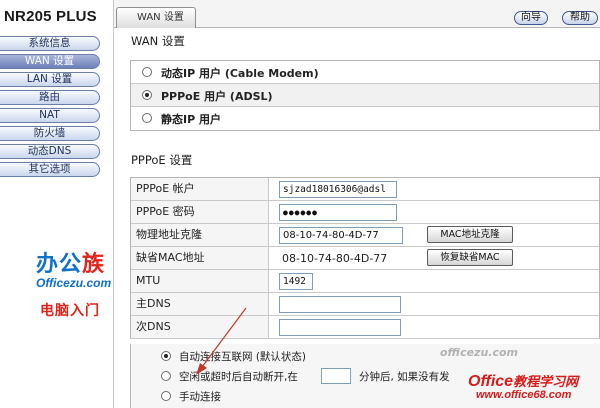 The height and width of the screenshot is (408, 600). I want to click on secondary-dns-row: 次DNS, so click(365, 327).